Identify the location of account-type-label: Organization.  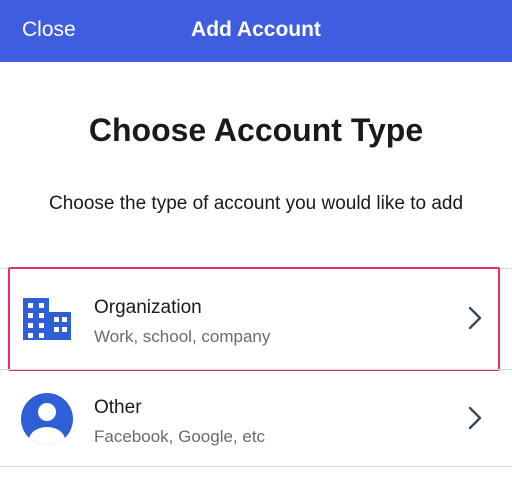
(148, 307).